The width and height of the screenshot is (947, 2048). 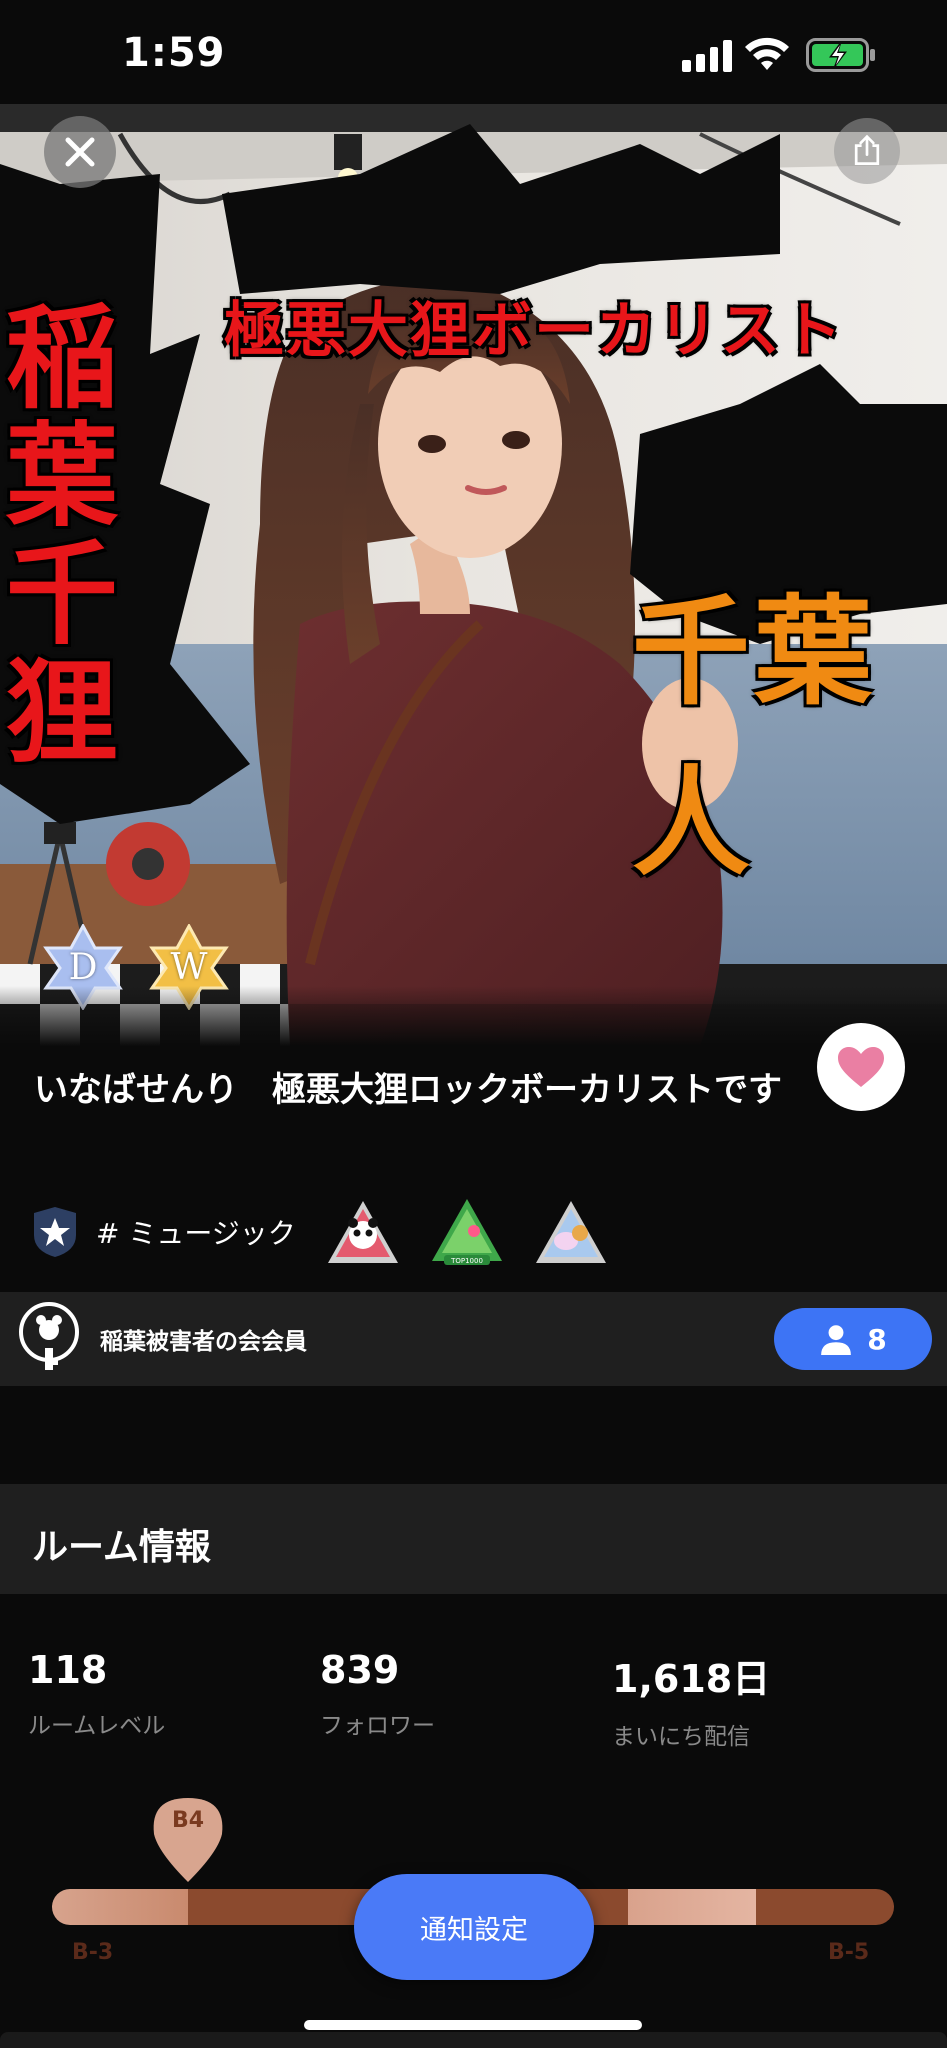 I want to click on person-icon, so click(x=836, y=1340).